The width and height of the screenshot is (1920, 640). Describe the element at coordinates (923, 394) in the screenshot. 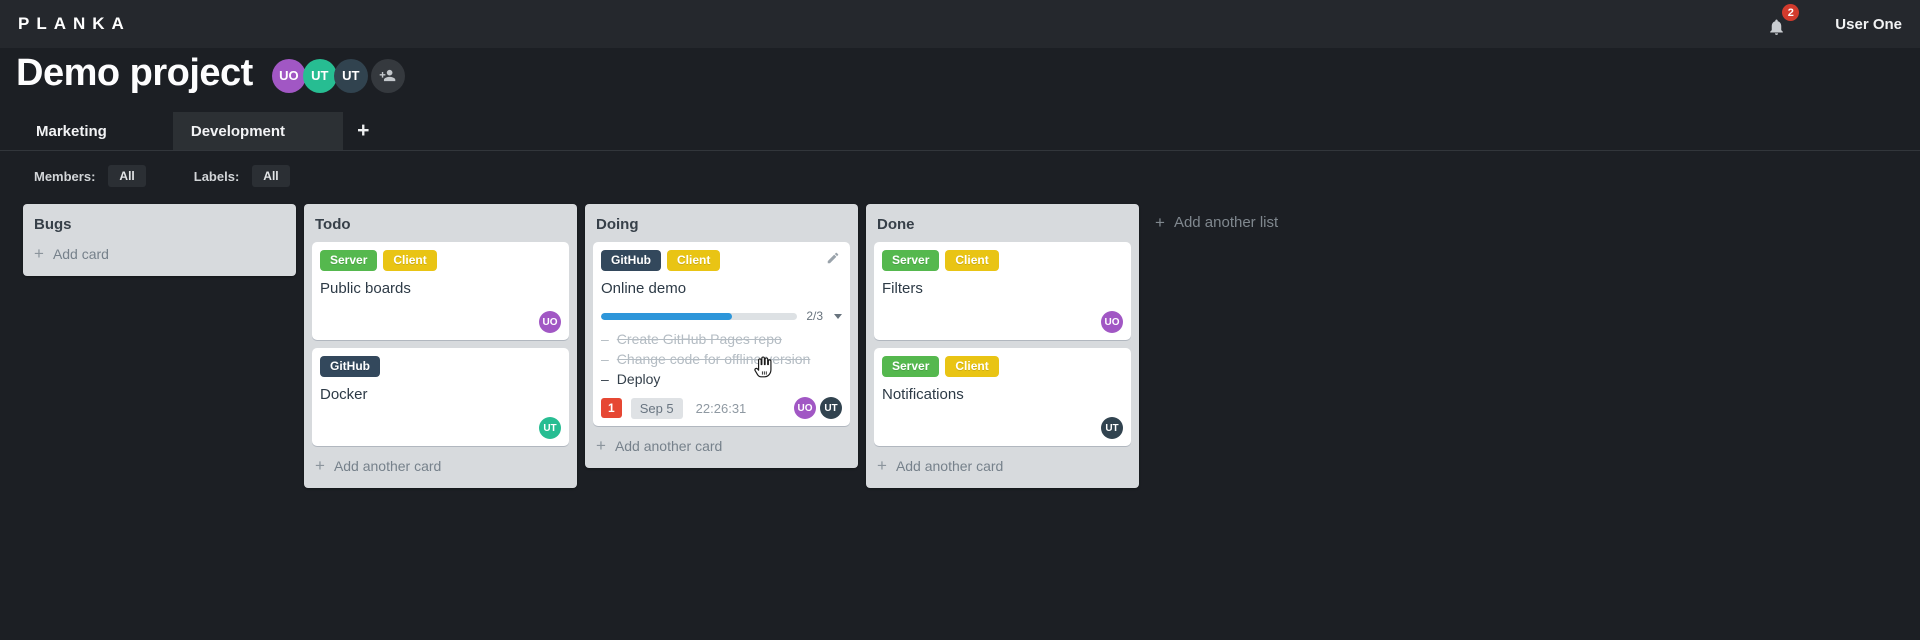

I see `card-title: Notifications` at that location.